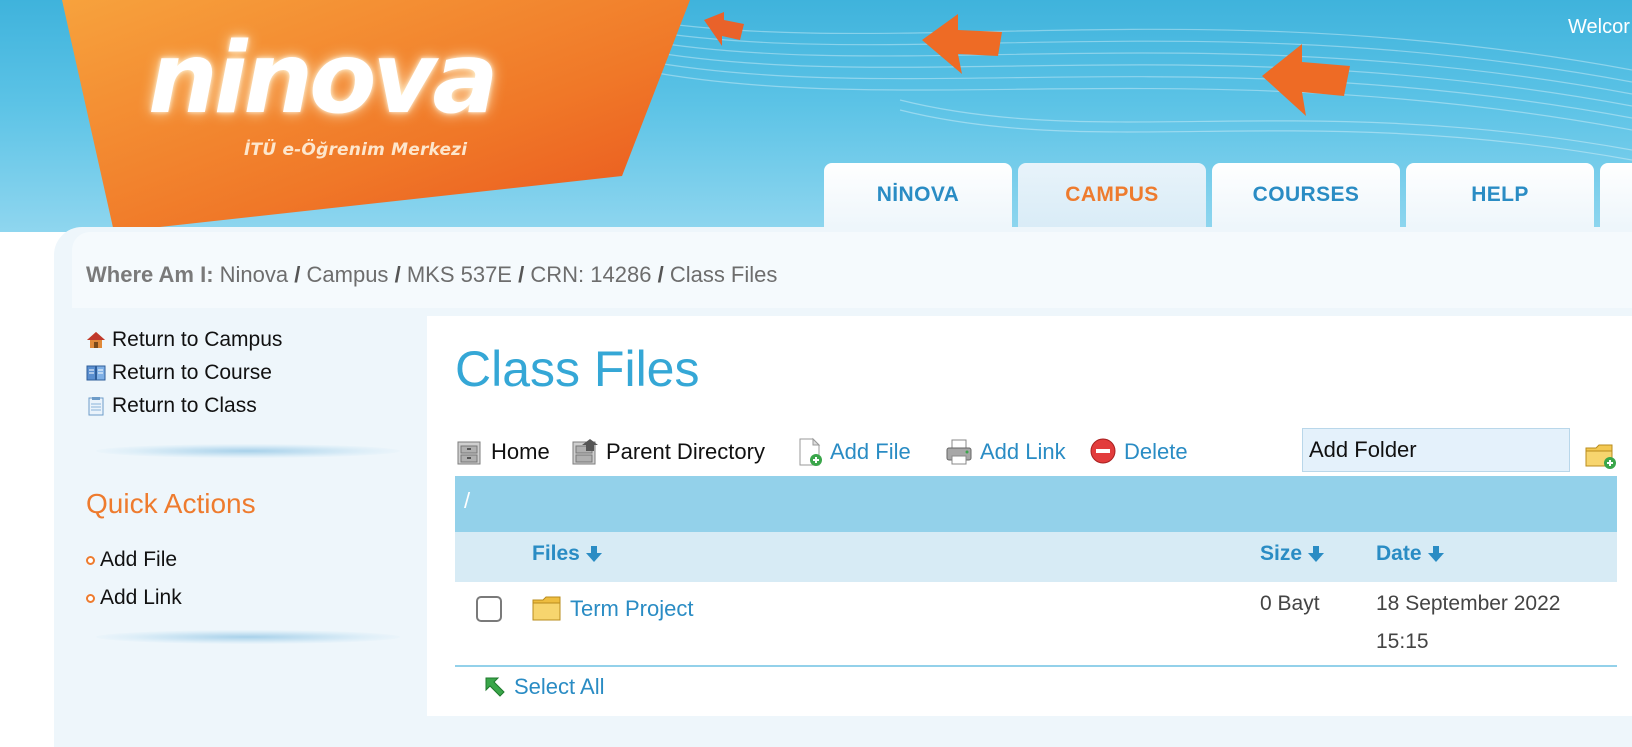 The image size is (1632, 747). Describe the element at coordinates (184, 405) in the screenshot. I see `sidebar-link-label: Return to Class` at that location.